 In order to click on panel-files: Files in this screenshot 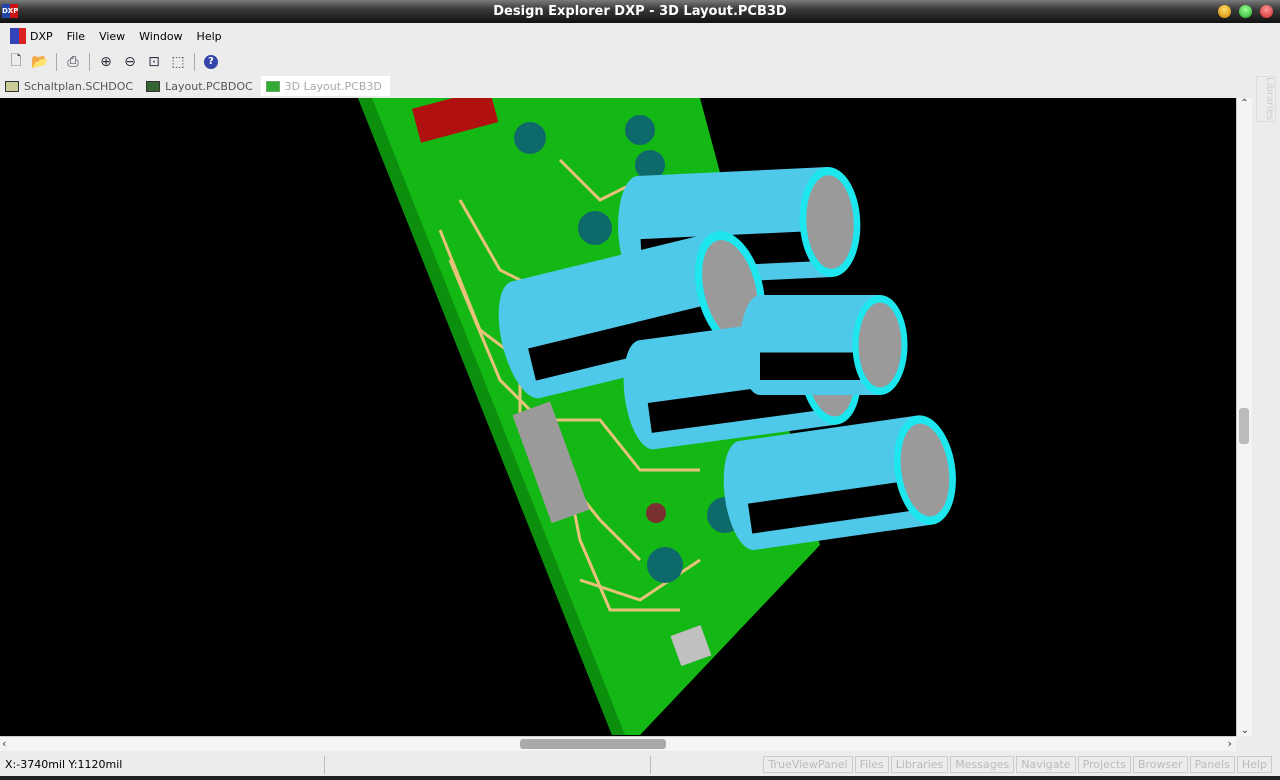, I will do `click(871, 764)`.